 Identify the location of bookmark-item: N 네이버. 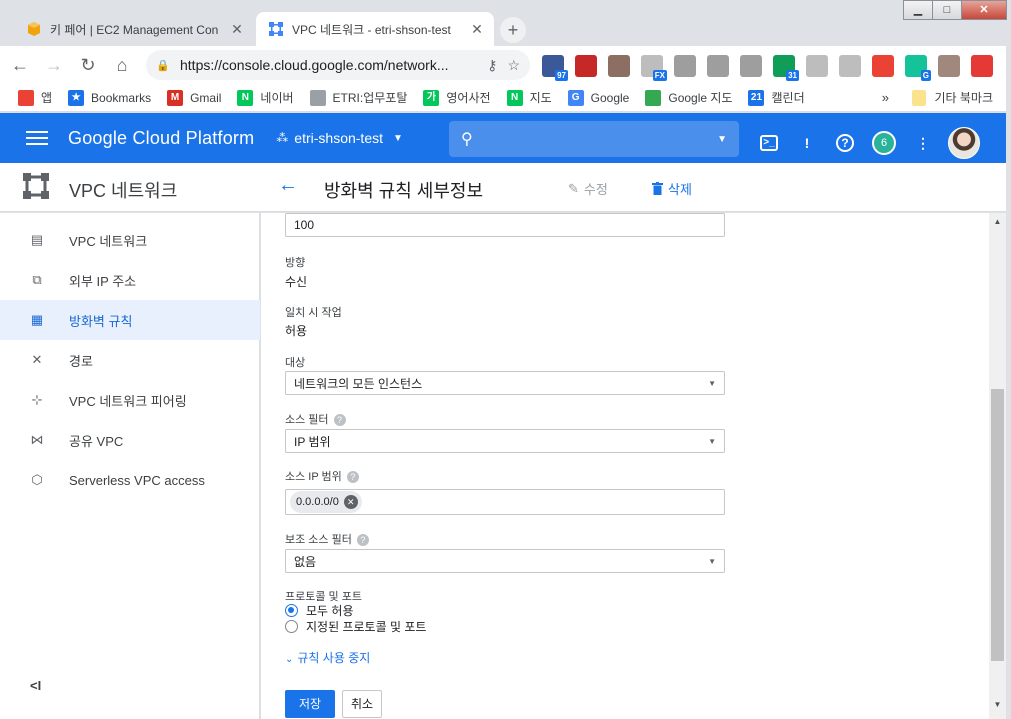
(265, 97).